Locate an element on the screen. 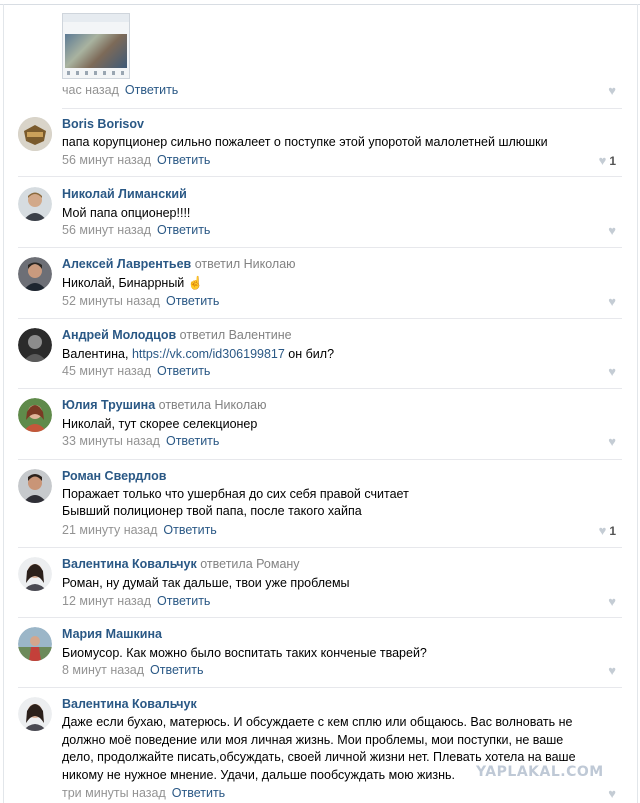  comment-meta: три минуты назад Ответить is located at coordinates (143, 793).